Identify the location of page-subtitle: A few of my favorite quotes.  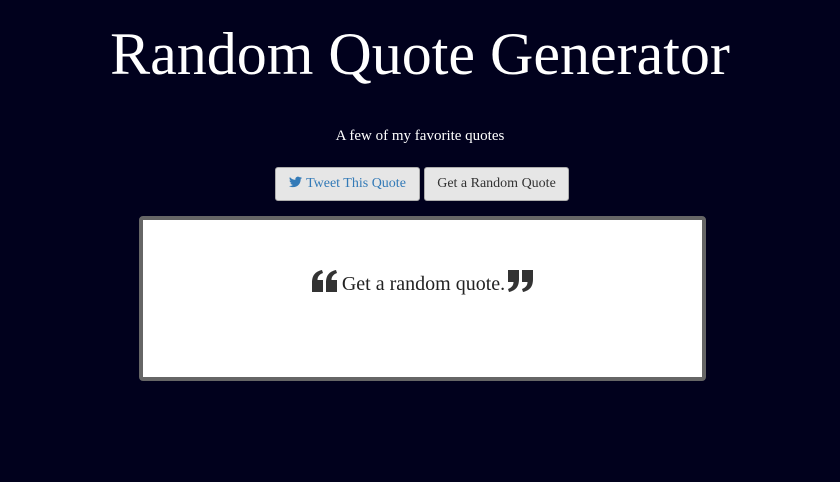
(420, 136).